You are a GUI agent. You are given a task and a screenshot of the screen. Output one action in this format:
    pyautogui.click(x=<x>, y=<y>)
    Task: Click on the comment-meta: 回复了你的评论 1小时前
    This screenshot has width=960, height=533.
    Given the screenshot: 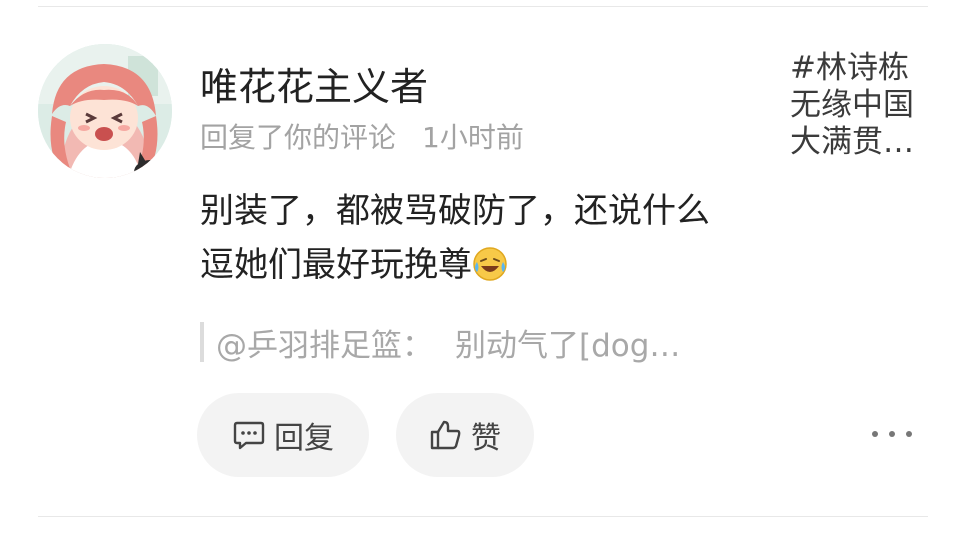 What is the action you would take?
    pyautogui.click(x=362, y=138)
    